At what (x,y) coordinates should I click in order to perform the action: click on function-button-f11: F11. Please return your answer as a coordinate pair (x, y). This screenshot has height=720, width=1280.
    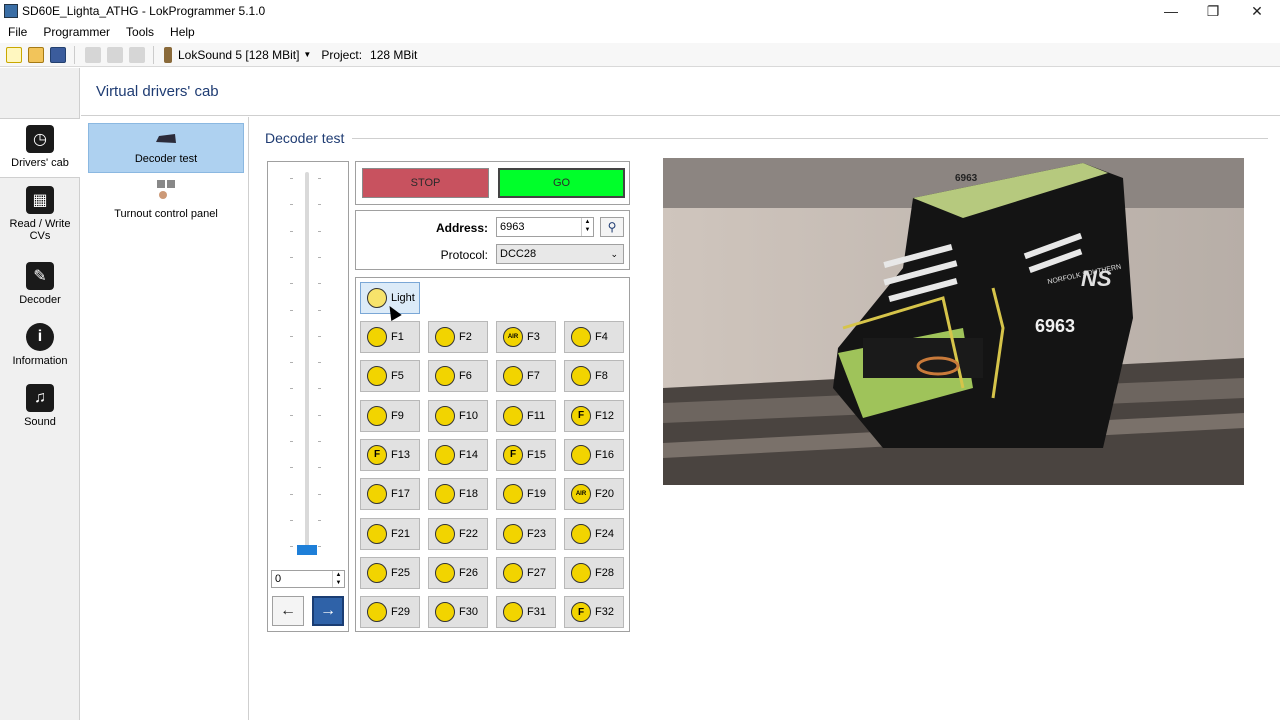
    Looking at the image, I should click on (526, 415).